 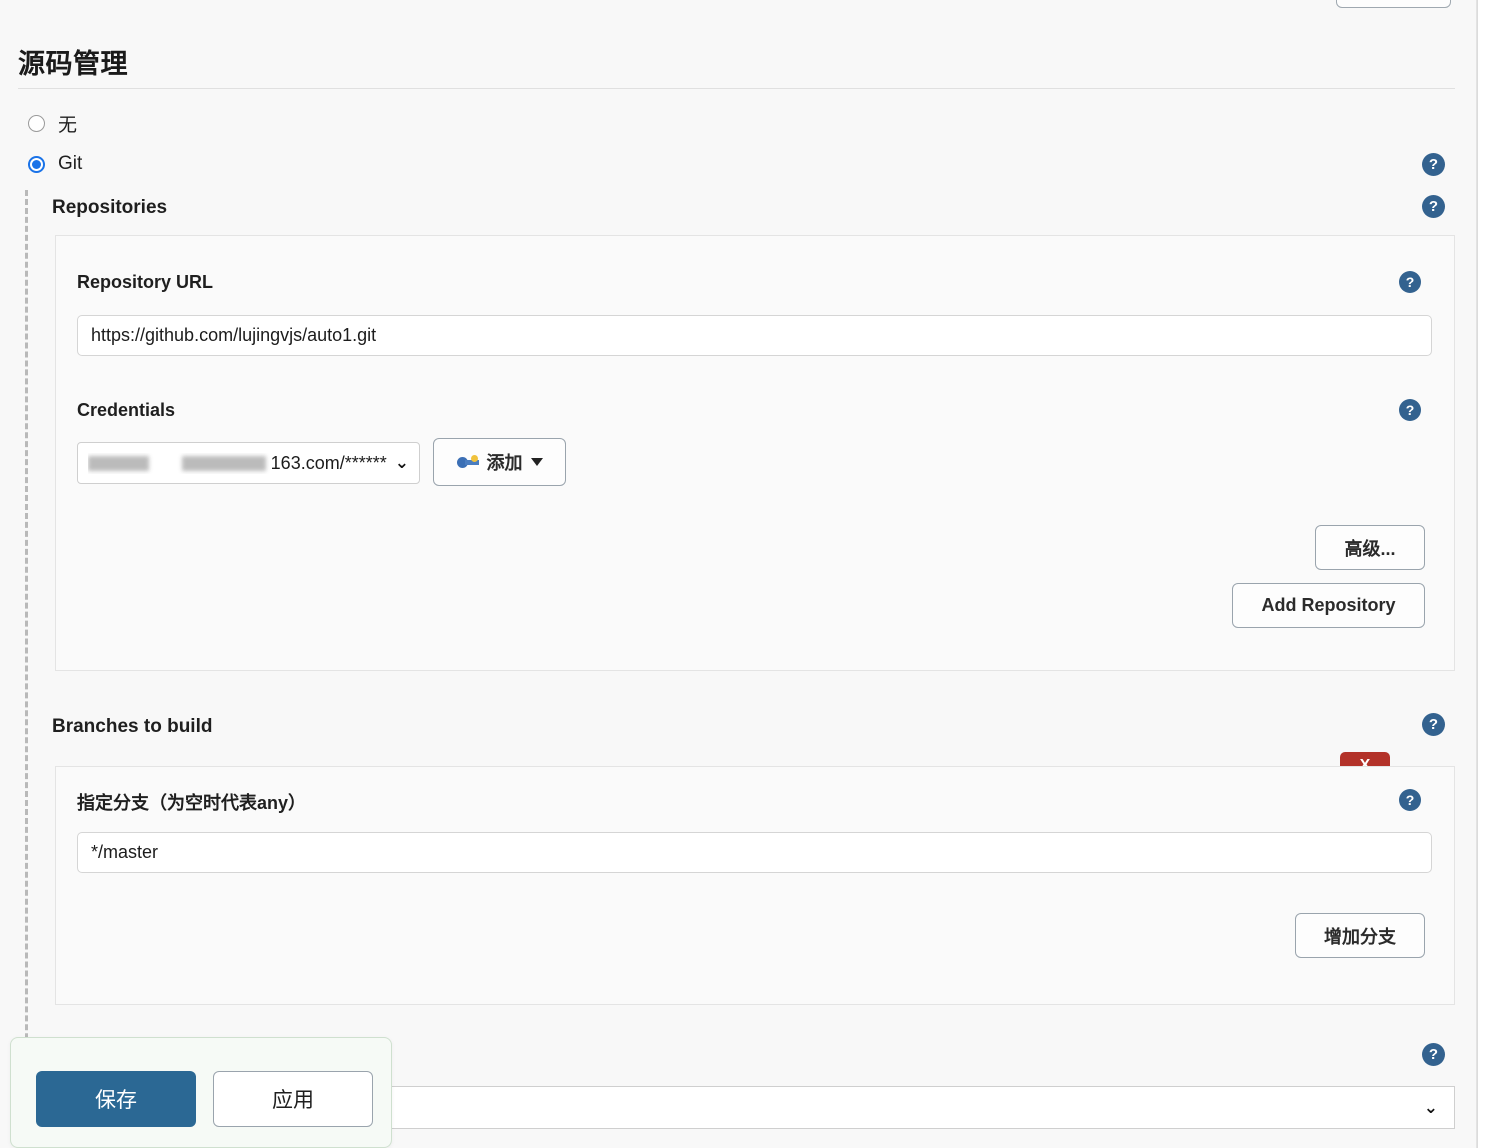 What do you see at coordinates (36, 164) in the screenshot?
I see `radio-git` at bounding box center [36, 164].